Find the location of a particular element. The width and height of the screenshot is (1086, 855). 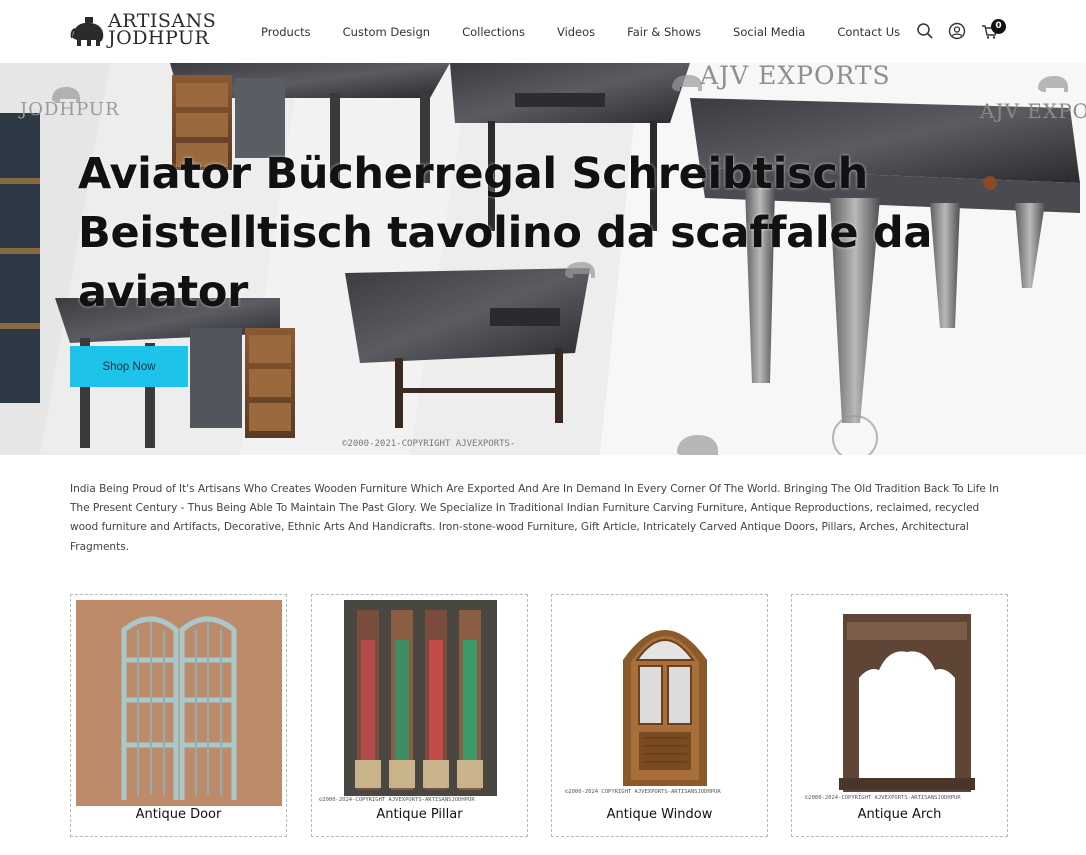

nav-contact-us: Contact Us is located at coordinates (868, 32).